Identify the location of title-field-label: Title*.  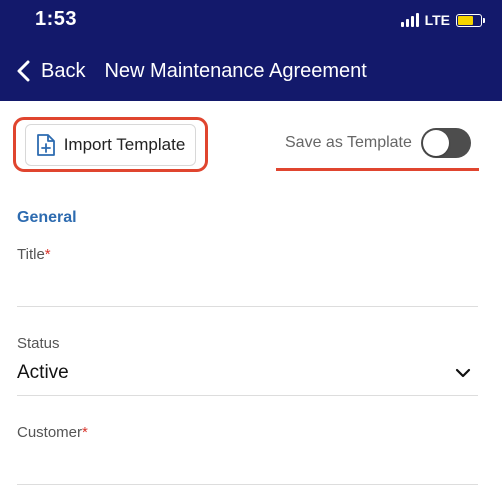
(34, 254).